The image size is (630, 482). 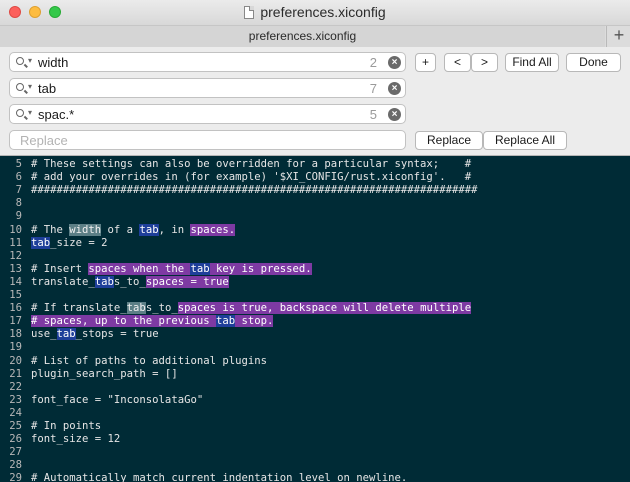 I want to click on line-number: 19, so click(x=15, y=347).